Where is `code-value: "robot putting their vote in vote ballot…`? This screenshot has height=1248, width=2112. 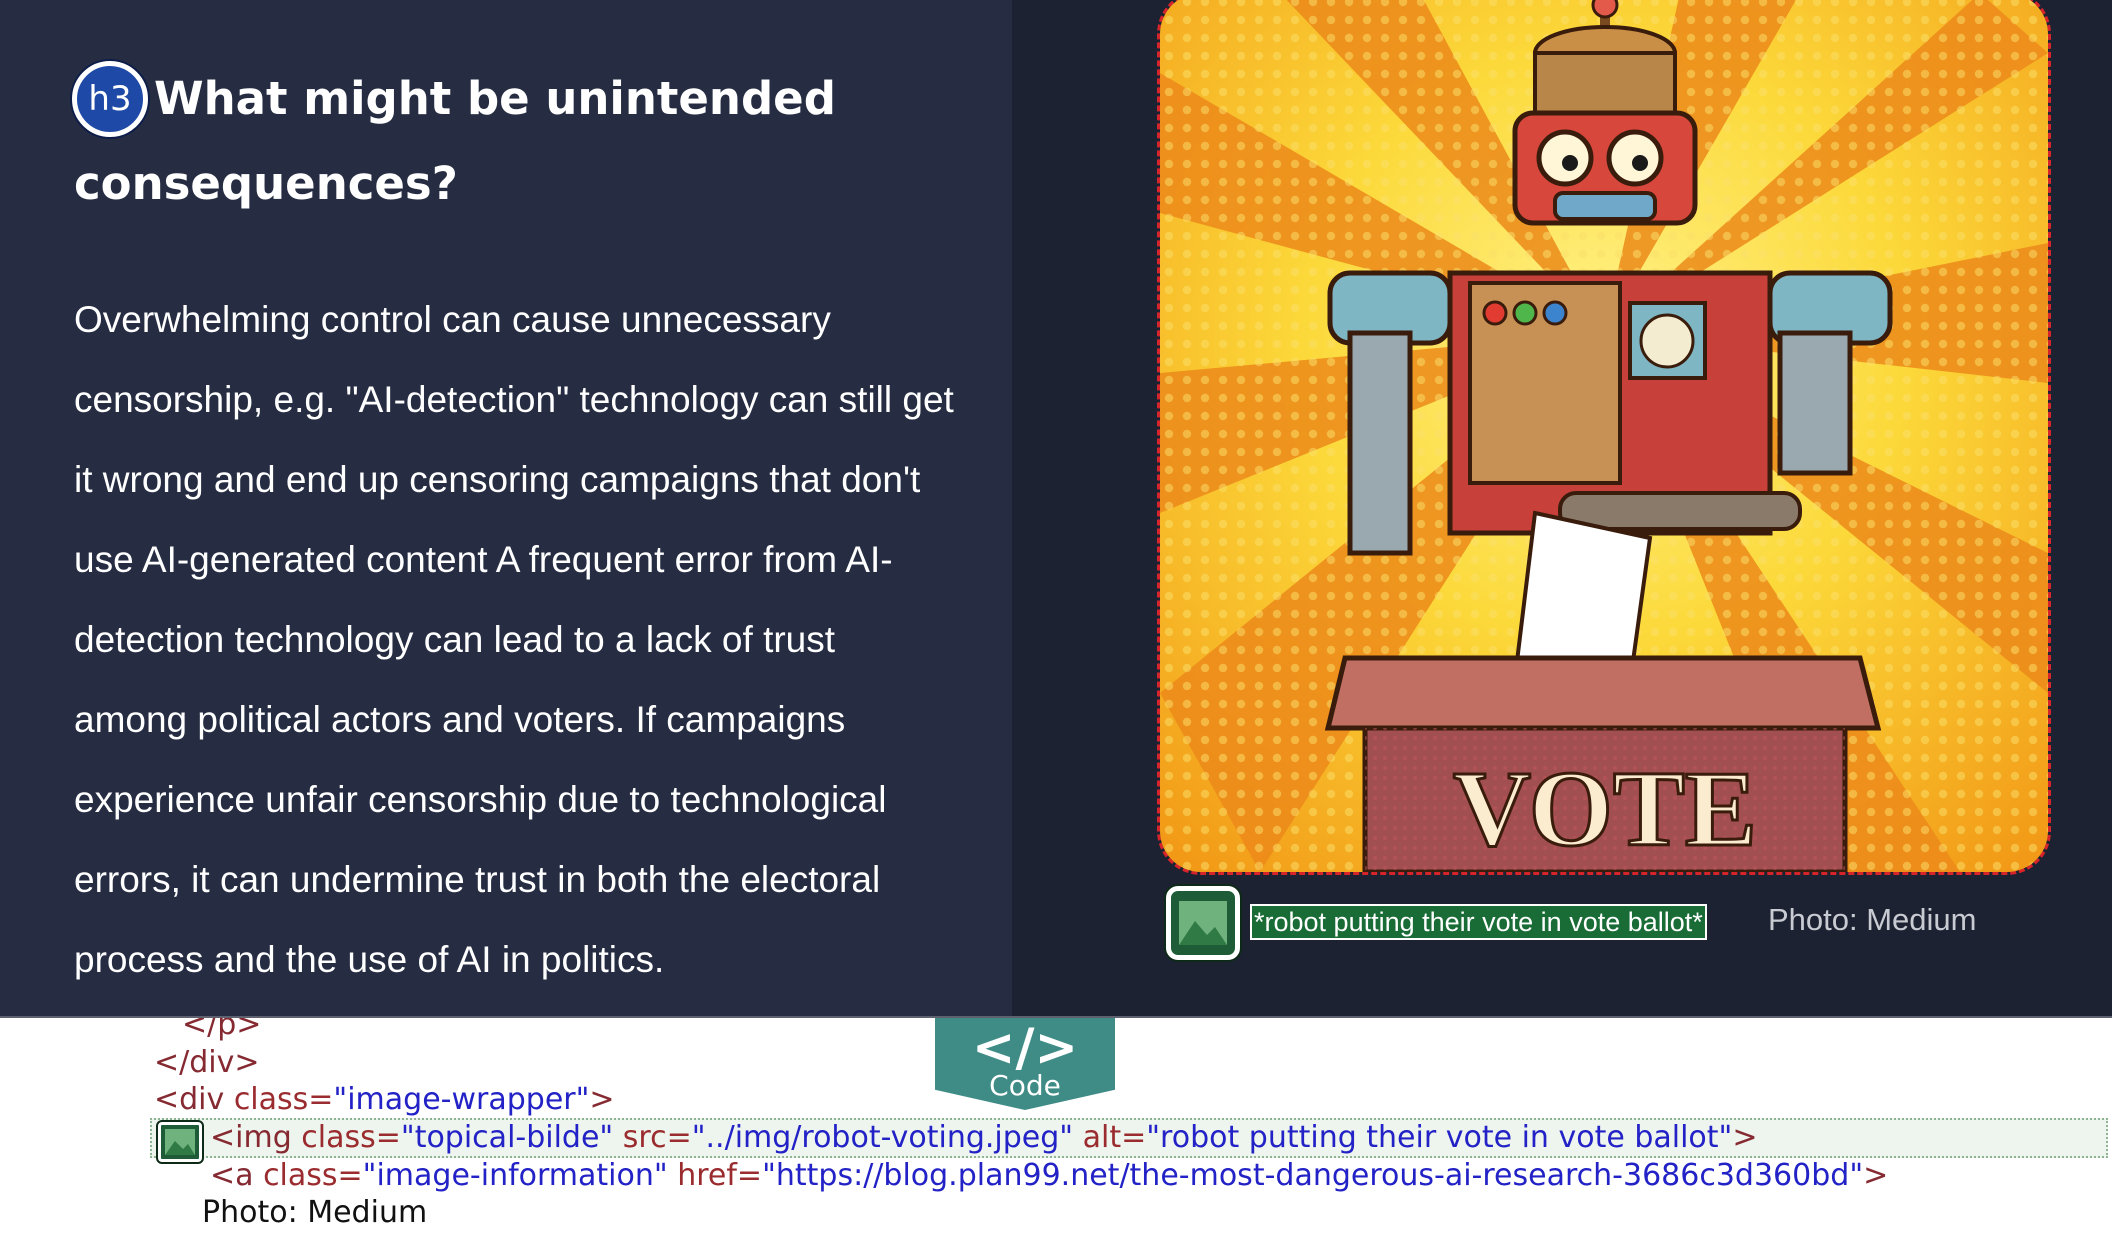 code-value: "robot putting their vote in vote ballot… is located at coordinates (1439, 1137).